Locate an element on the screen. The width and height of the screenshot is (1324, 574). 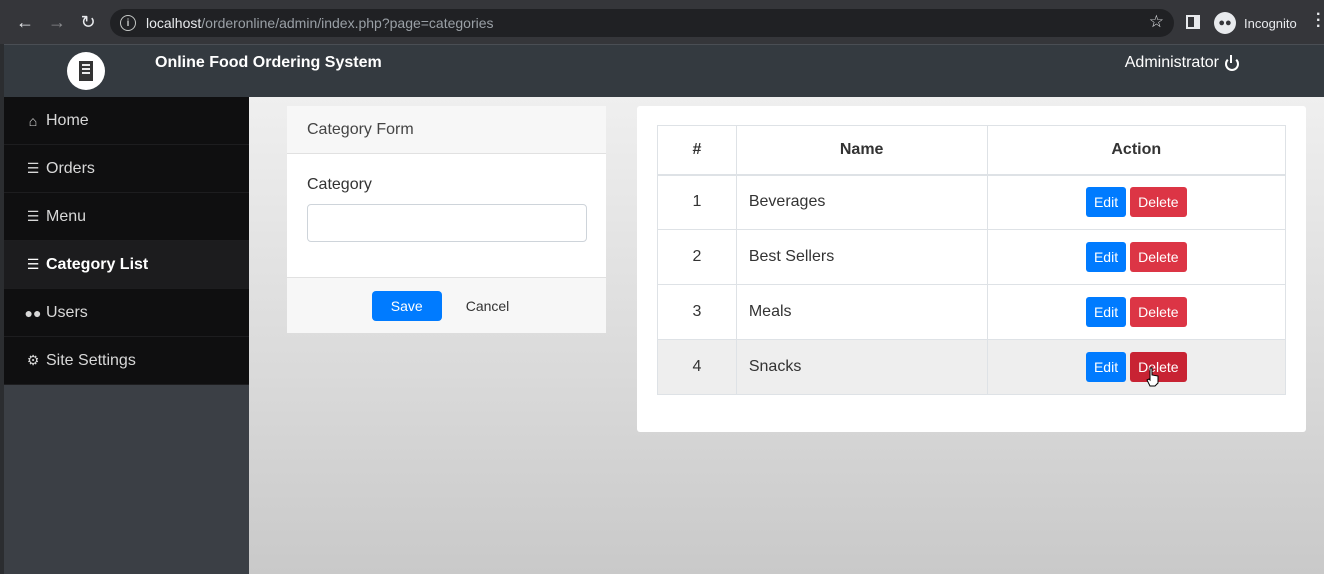
sidebar-item-users: ●● Users is located at coordinates (126, 313).